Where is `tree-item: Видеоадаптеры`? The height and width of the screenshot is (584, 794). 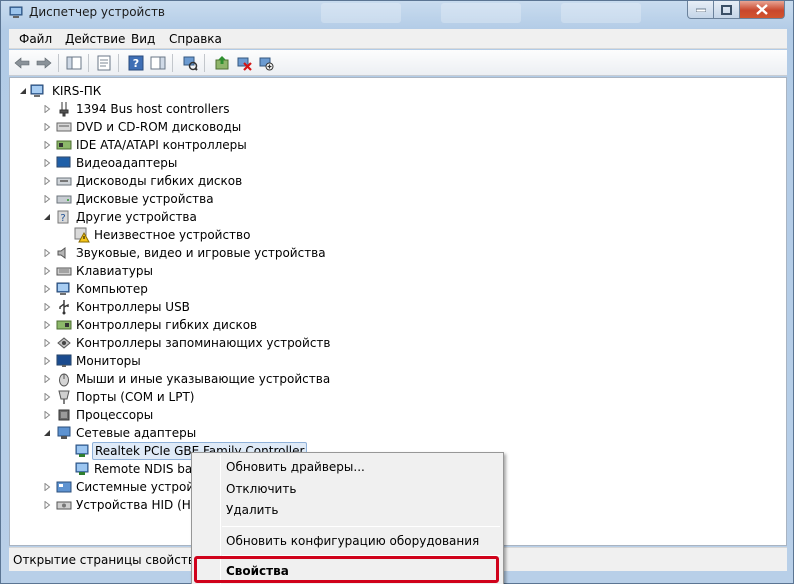
tree-item: Видеоадаптеры is located at coordinates (398, 163).